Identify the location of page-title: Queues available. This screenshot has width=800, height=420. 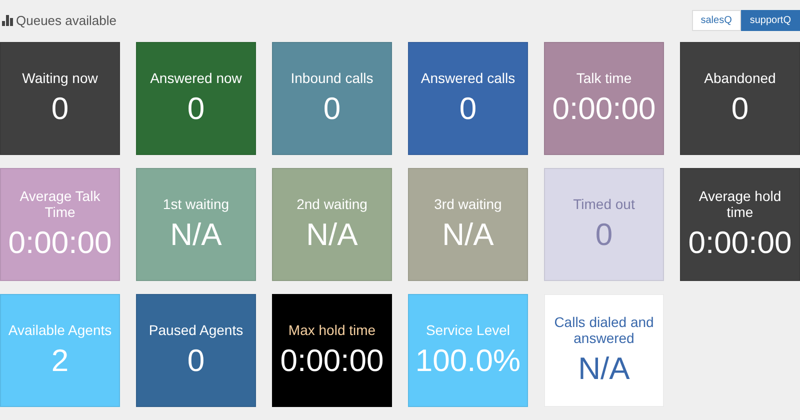
(66, 20).